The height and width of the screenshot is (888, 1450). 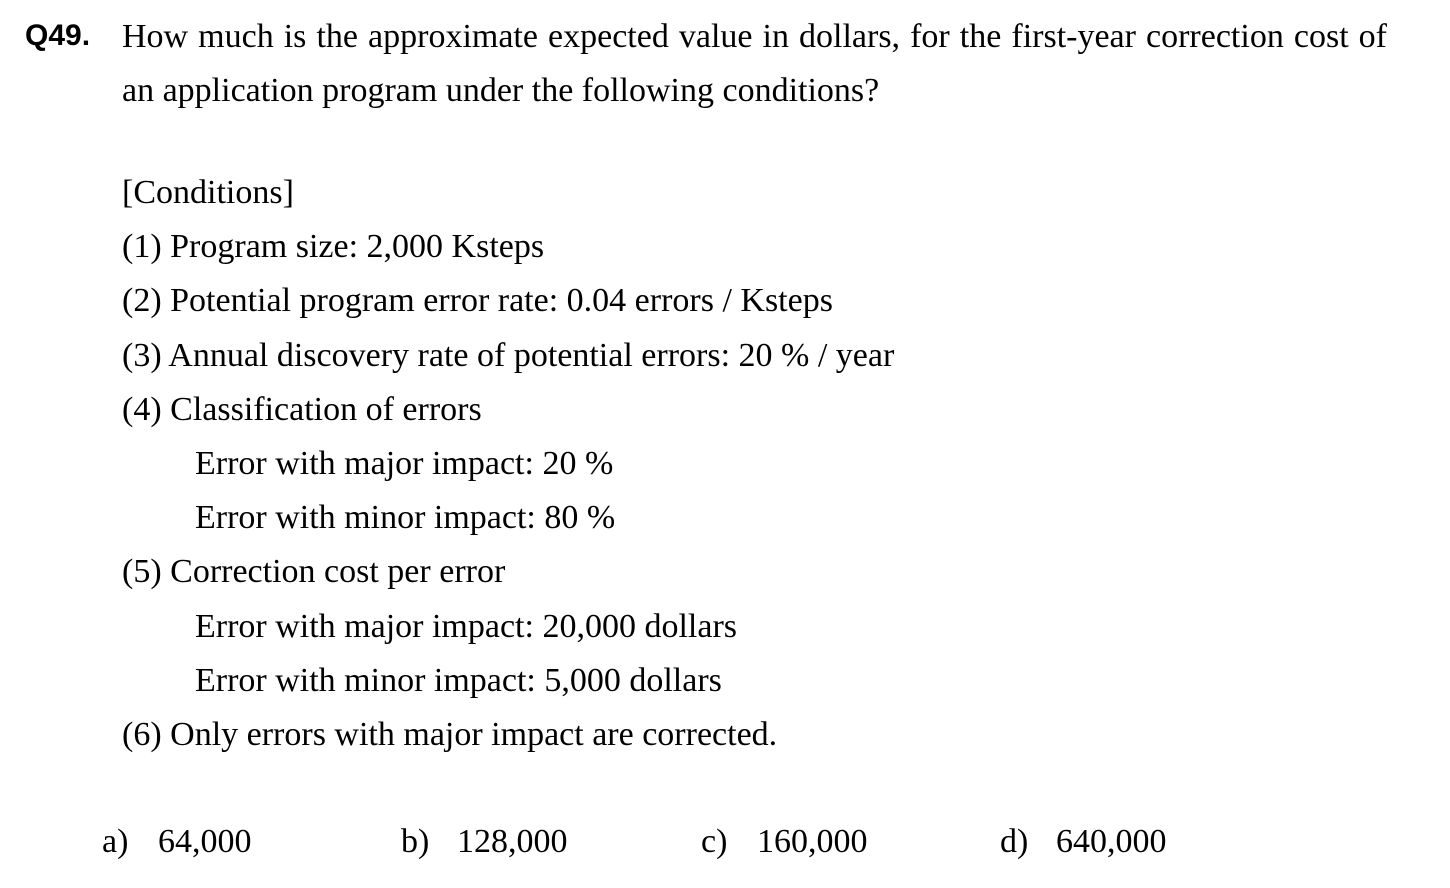 What do you see at coordinates (115, 841) in the screenshot?
I see `choice-a-letter: a)` at bounding box center [115, 841].